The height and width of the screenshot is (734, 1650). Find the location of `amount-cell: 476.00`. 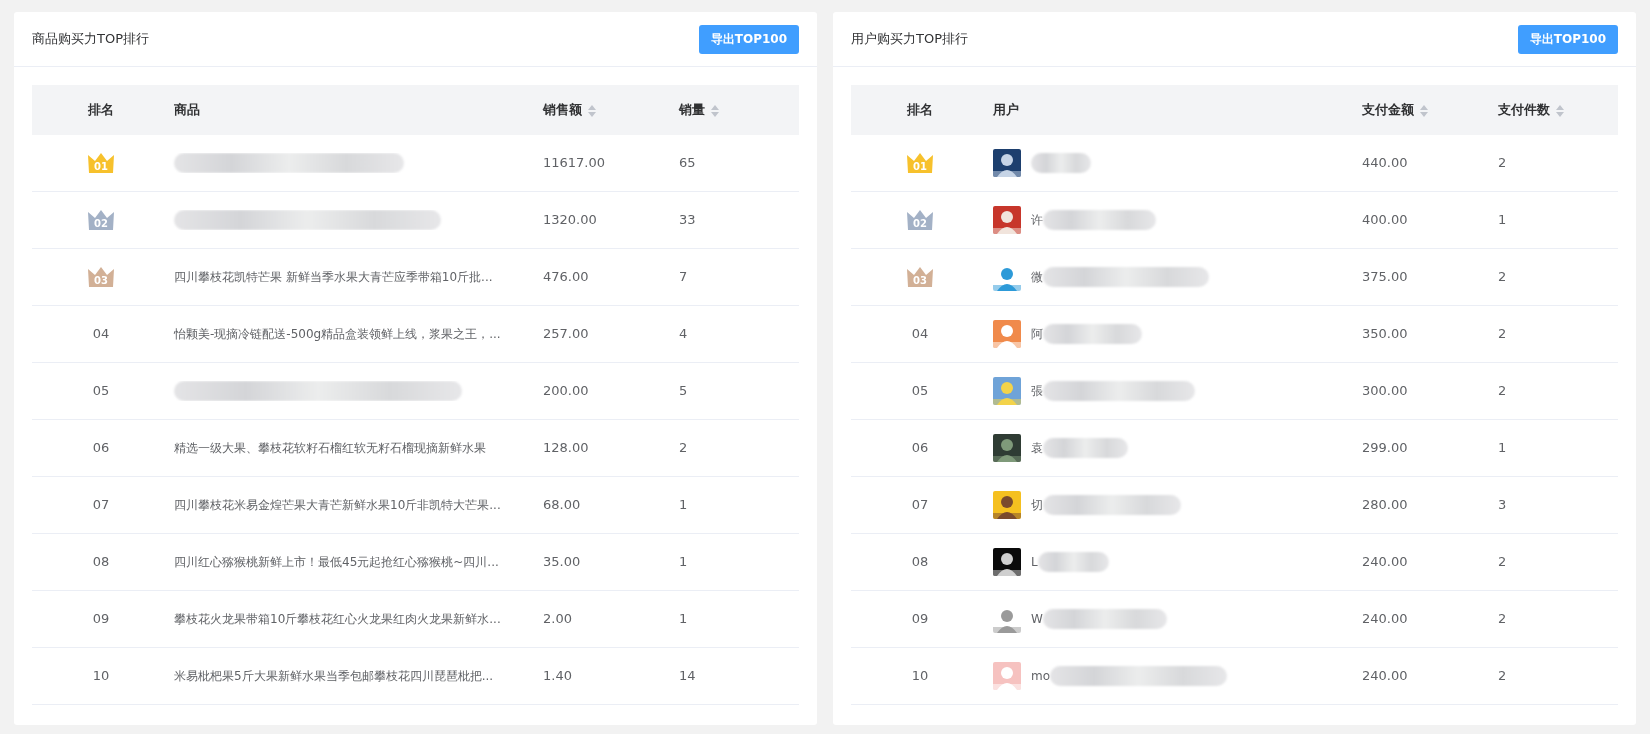

amount-cell: 476.00 is located at coordinates (566, 277).